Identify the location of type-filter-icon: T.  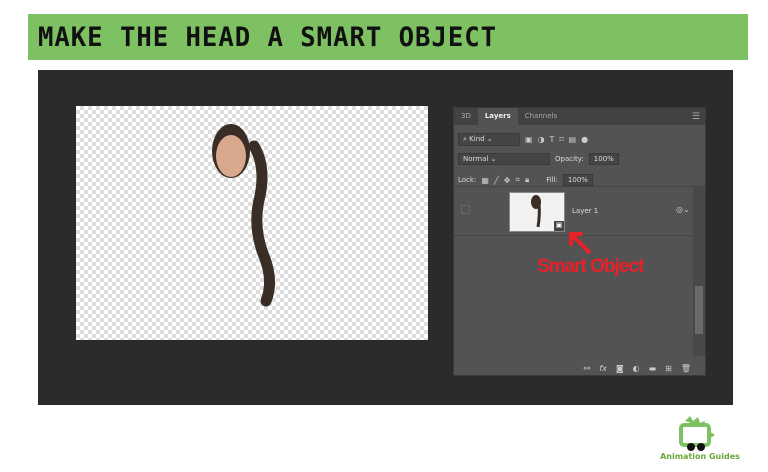
(552, 139).